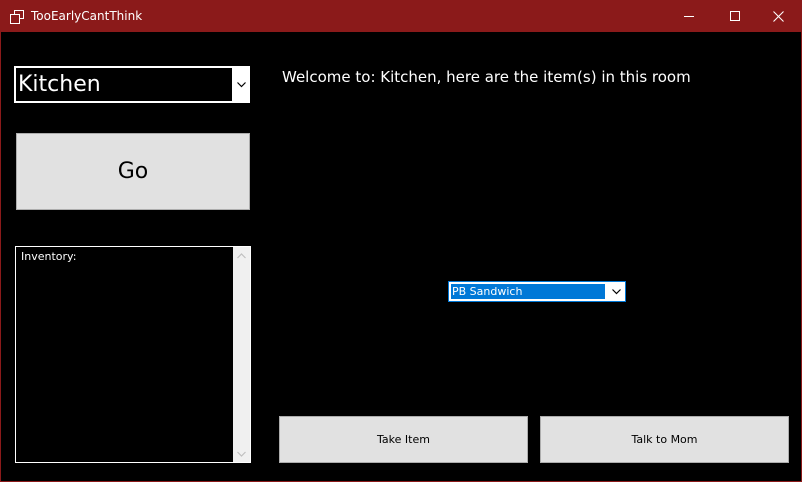 This screenshot has width=802, height=482. Describe the element at coordinates (17, 16) in the screenshot. I see `app-window-icon` at that location.